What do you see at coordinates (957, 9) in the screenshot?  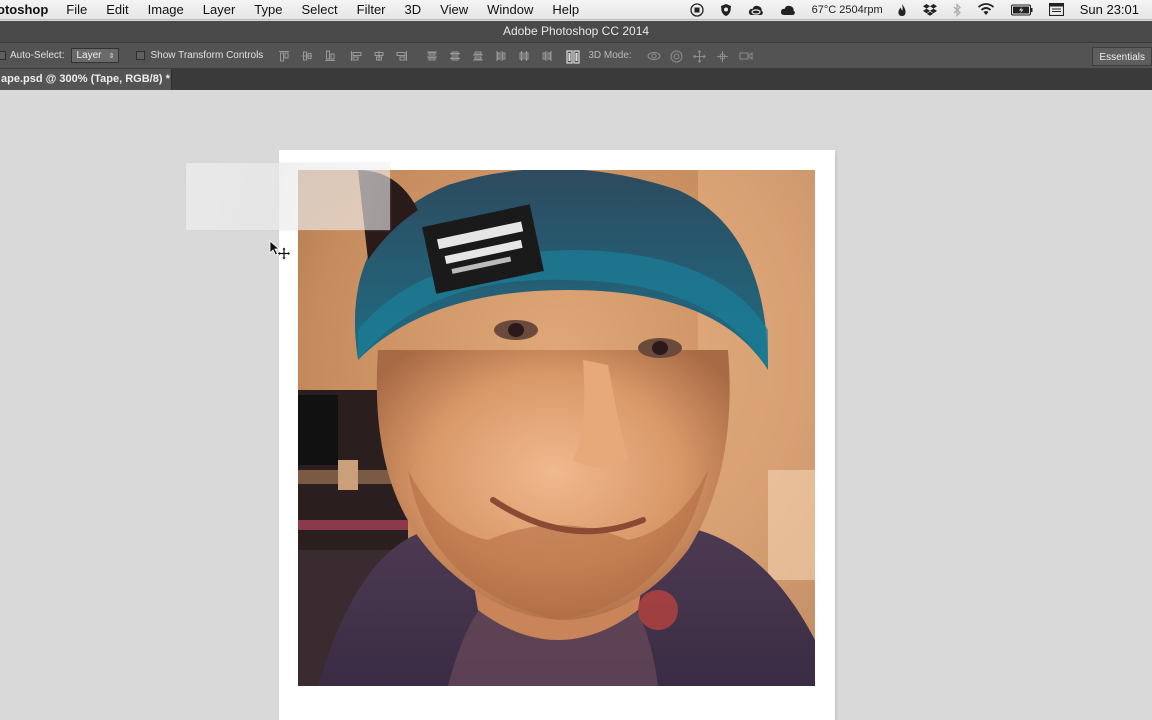 I see `bluetooth-icon` at bounding box center [957, 9].